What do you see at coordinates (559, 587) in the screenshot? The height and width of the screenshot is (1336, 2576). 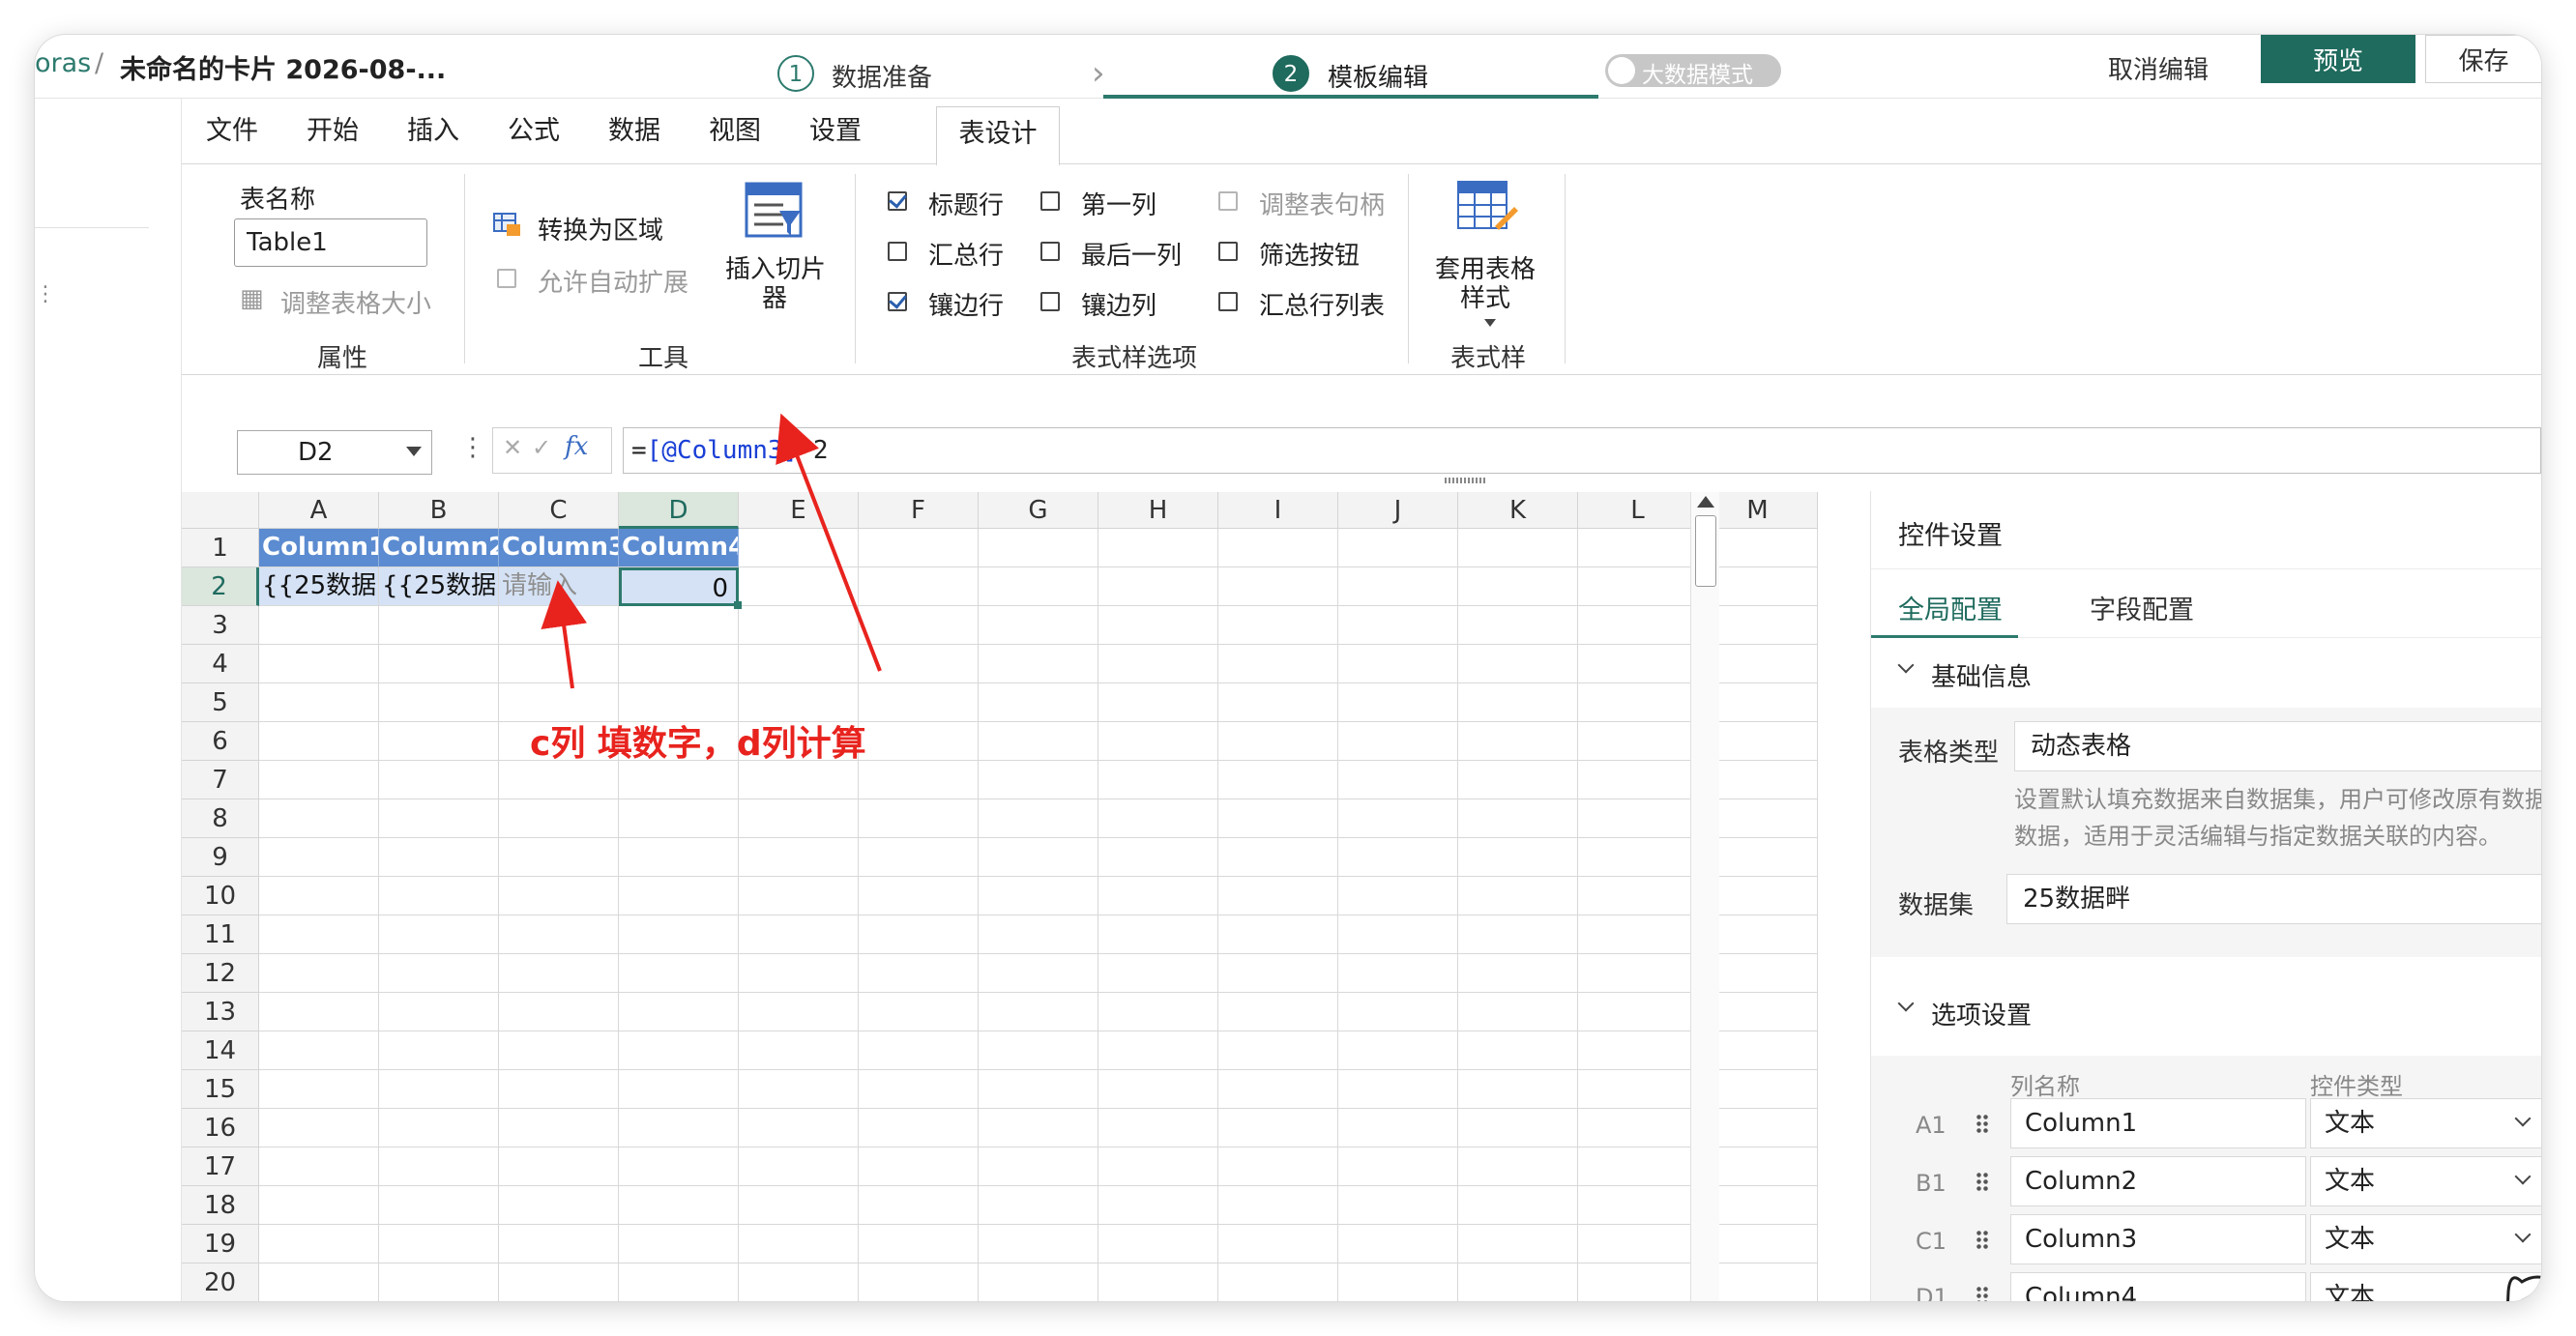 I see `cell-c2: 请输入` at bounding box center [559, 587].